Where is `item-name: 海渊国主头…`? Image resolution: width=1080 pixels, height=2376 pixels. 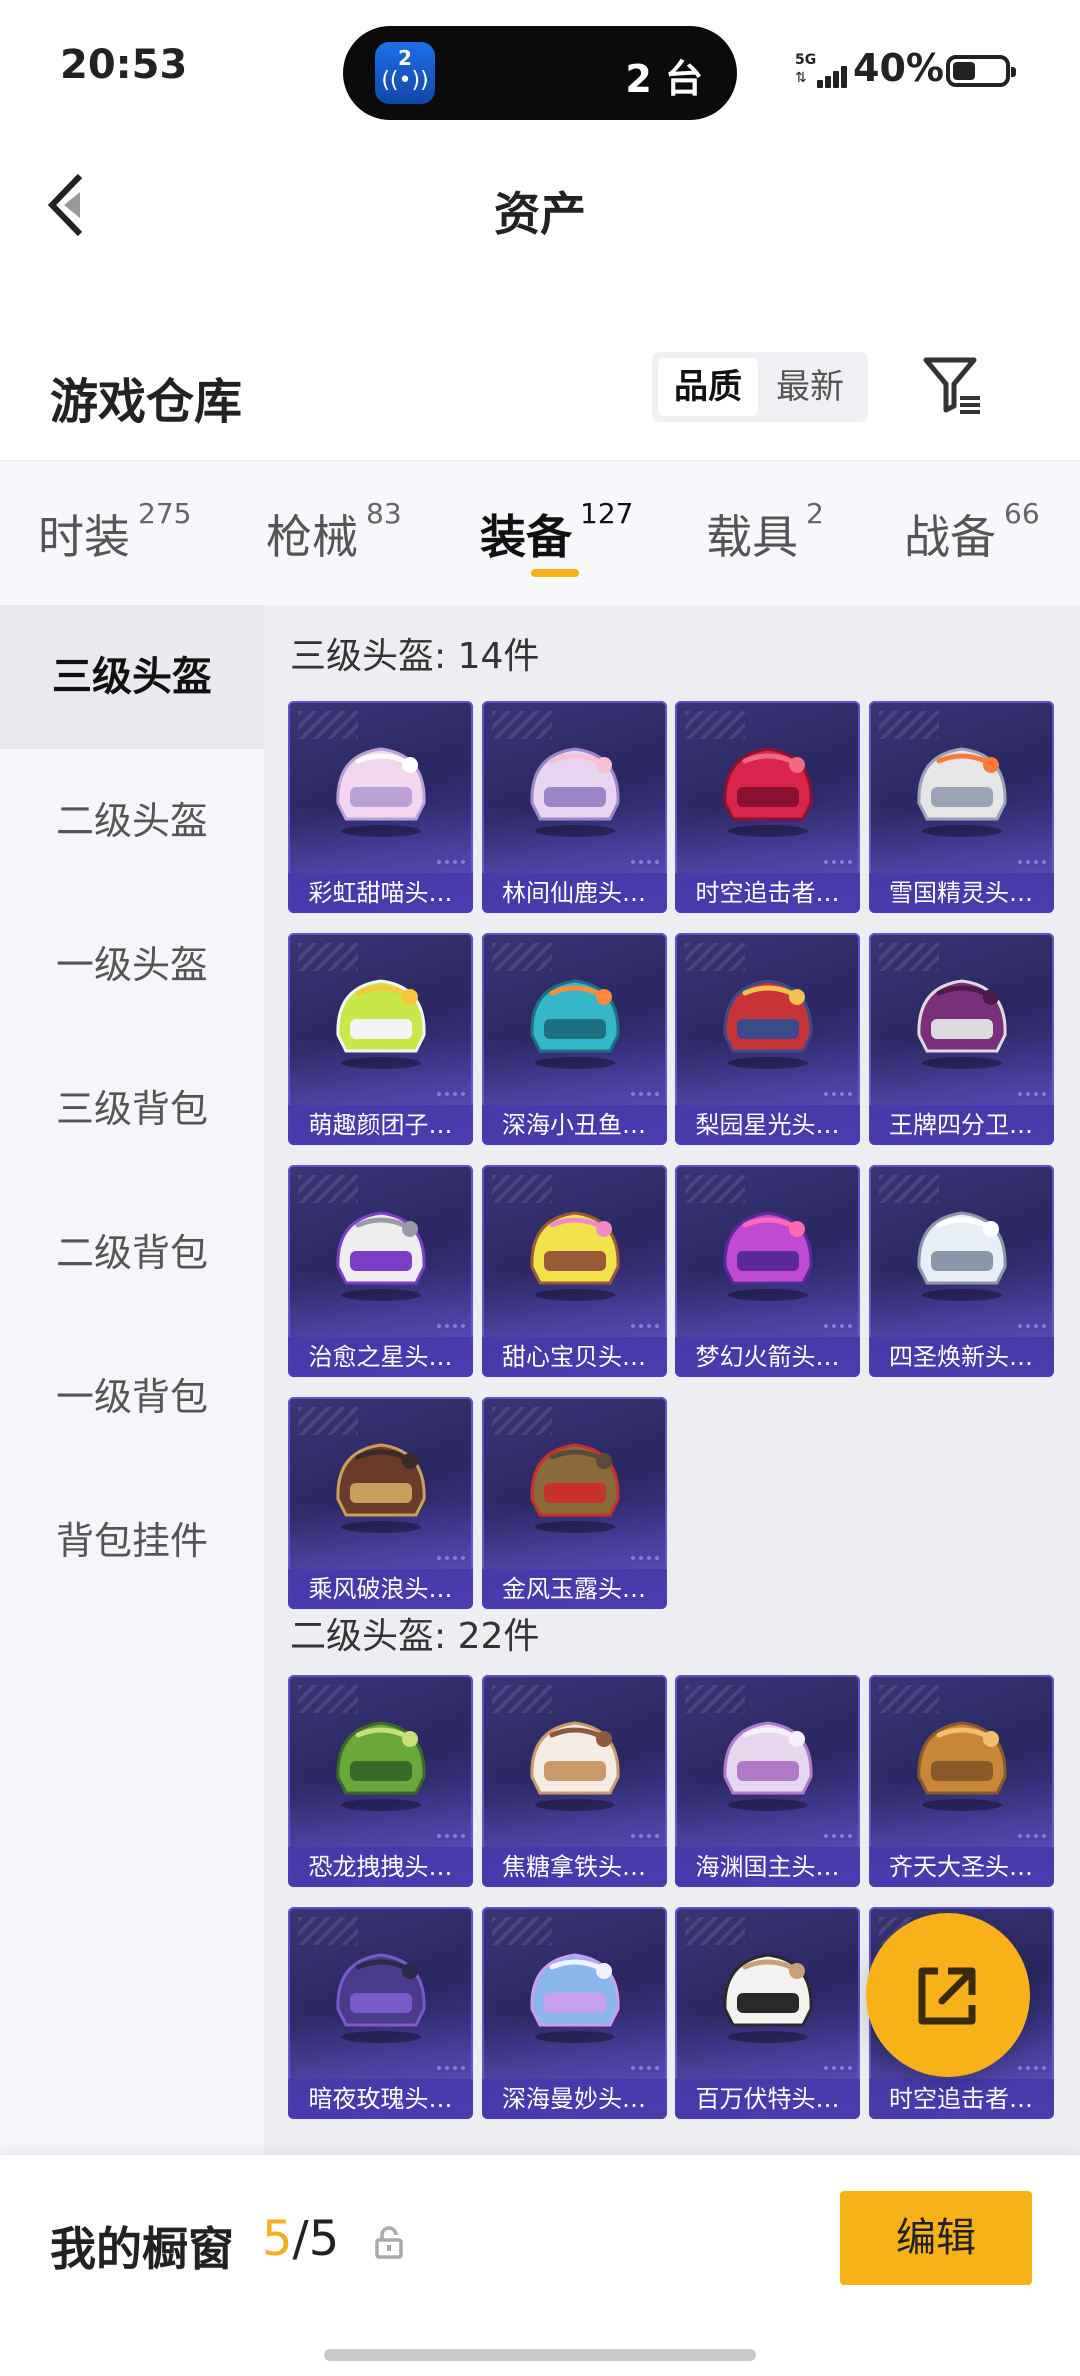
item-name: 海渊国主头… is located at coordinates (767, 1867).